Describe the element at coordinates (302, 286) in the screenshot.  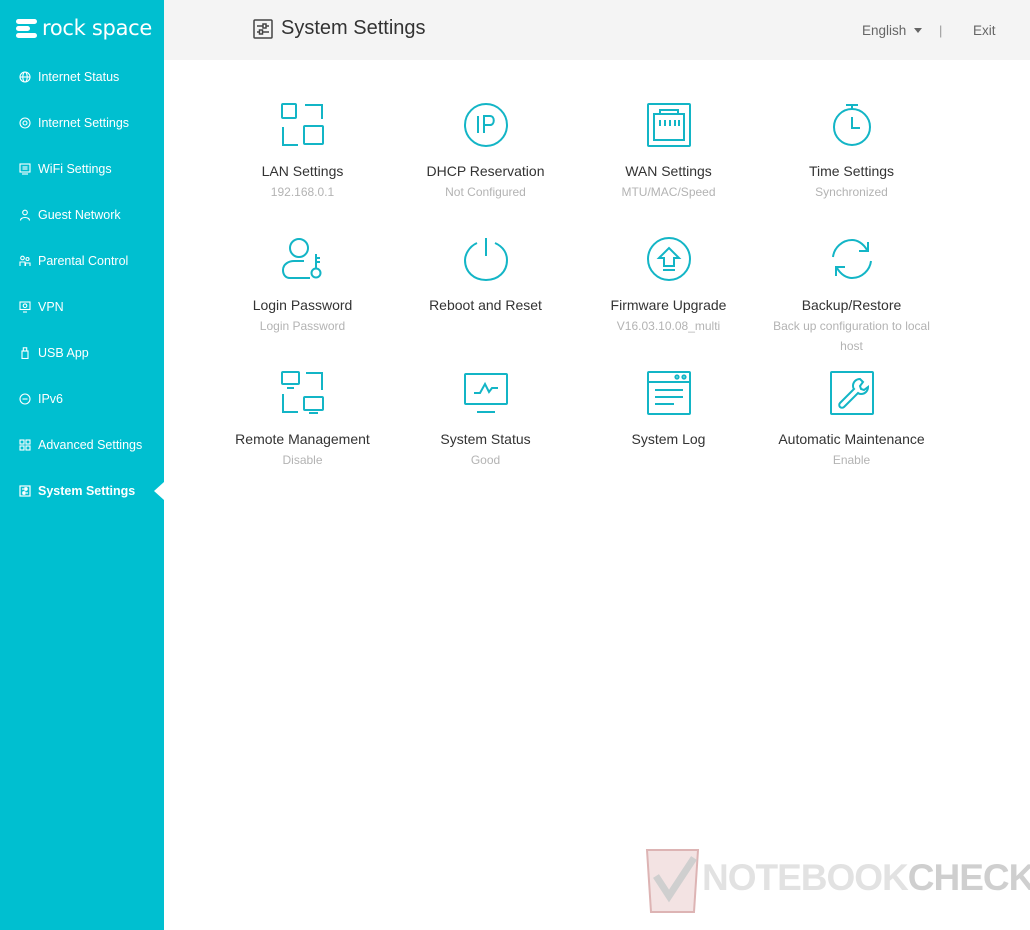
I see `tile-login-password: Login Password Login Password` at that location.